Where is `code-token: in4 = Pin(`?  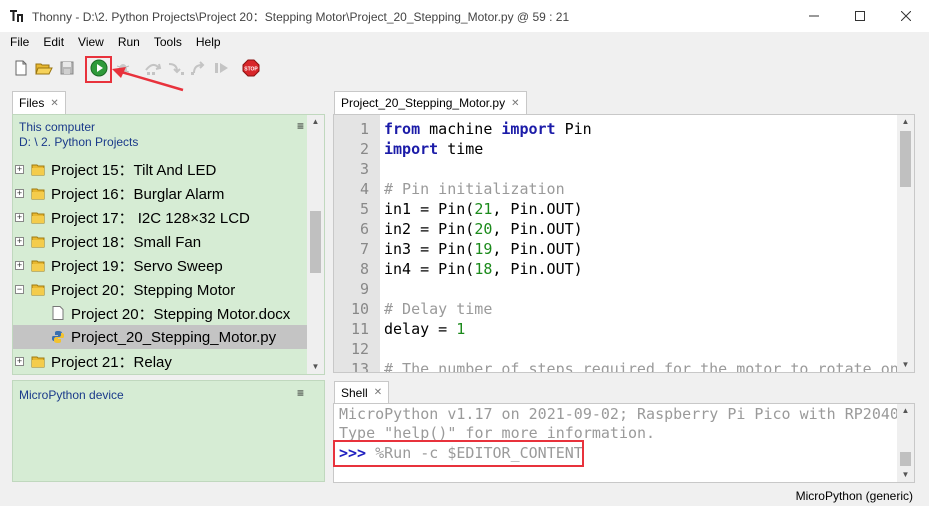
code-token: in4 = Pin( is located at coordinates (429, 269).